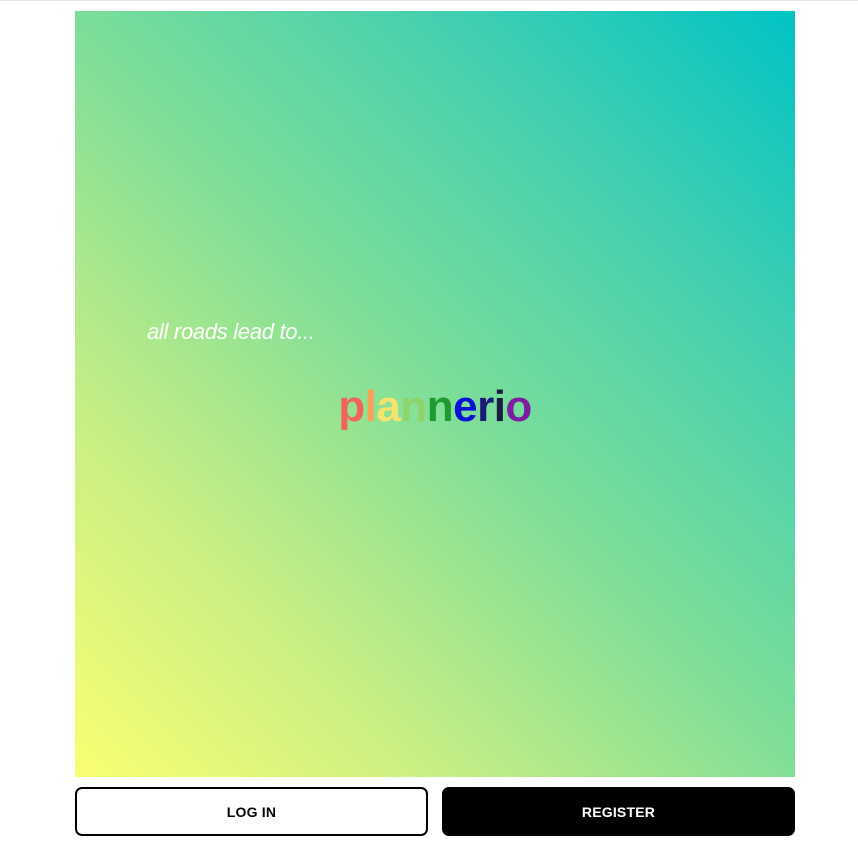  What do you see at coordinates (370, 406) in the screenshot?
I see `logo-letter: l` at bounding box center [370, 406].